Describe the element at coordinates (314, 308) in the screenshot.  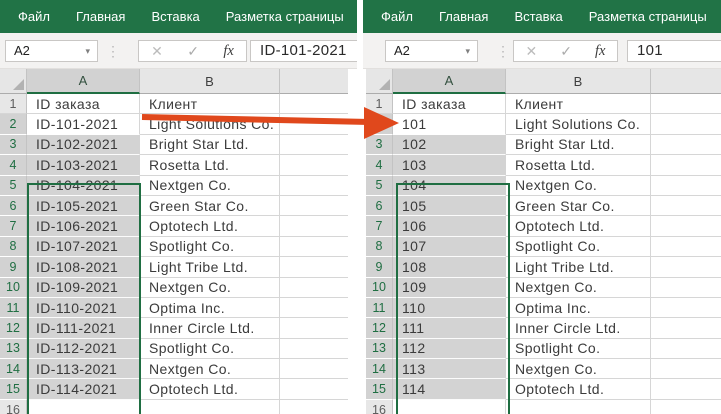
I see `cell-C11` at that location.